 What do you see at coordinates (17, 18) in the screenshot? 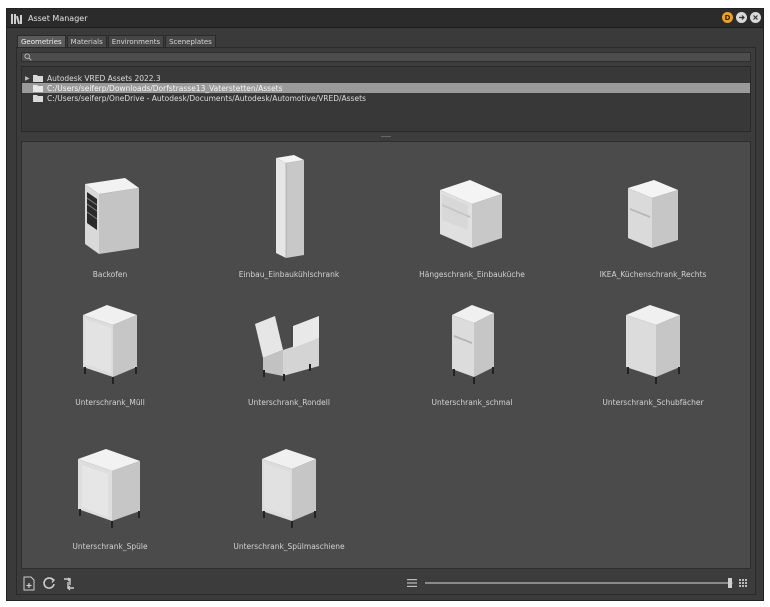
I see `asset-manager-icon` at bounding box center [17, 18].